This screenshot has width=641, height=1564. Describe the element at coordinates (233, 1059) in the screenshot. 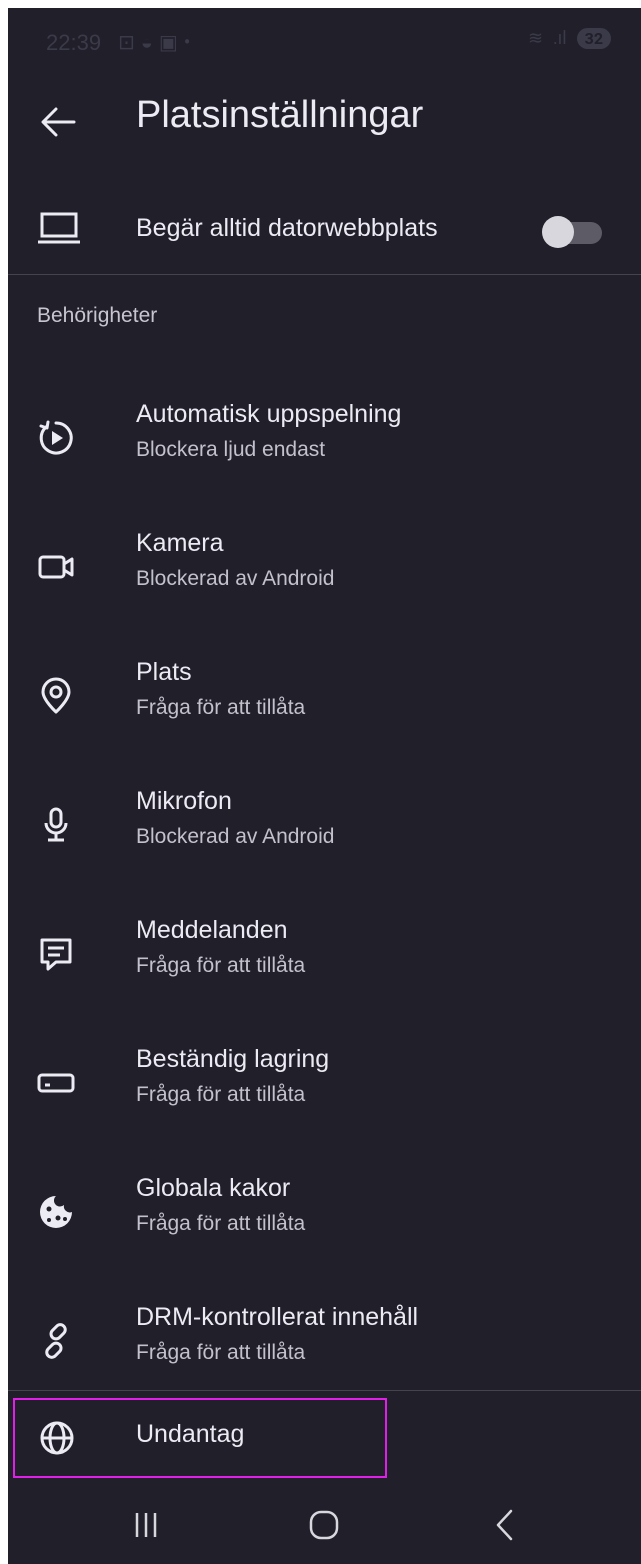

I see `permission-title: Beständig lagring` at that location.